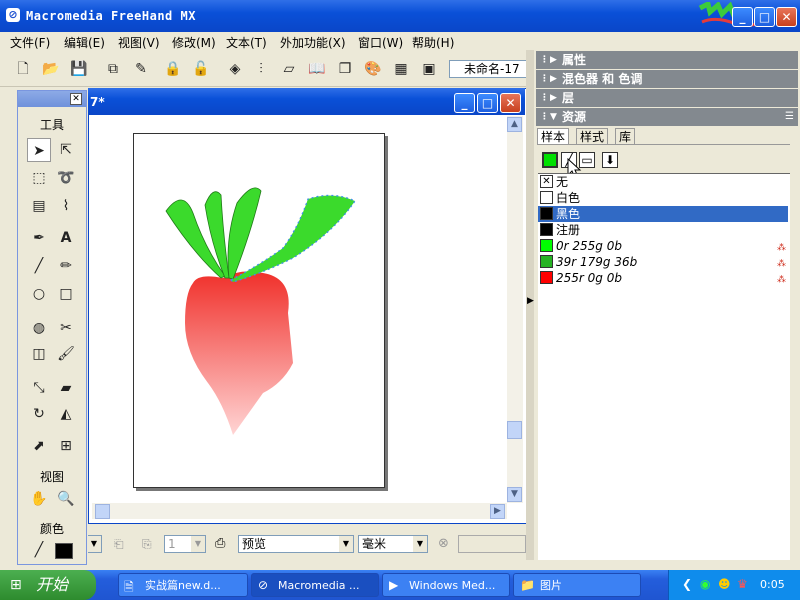 This screenshot has height=600, width=800. What do you see at coordinates (667, 60) in the screenshot?
I see `panel-header-properties: ⋮ ▶ 属性` at bounding box center [667, 60].